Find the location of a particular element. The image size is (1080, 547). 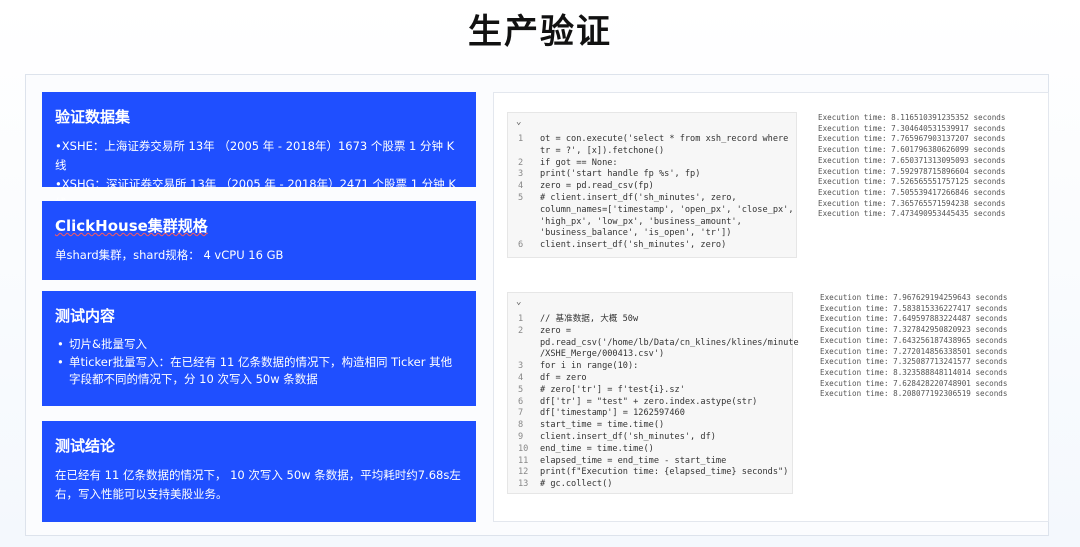

code-text: start_time = time.time() is located at coordinates (602, 425).